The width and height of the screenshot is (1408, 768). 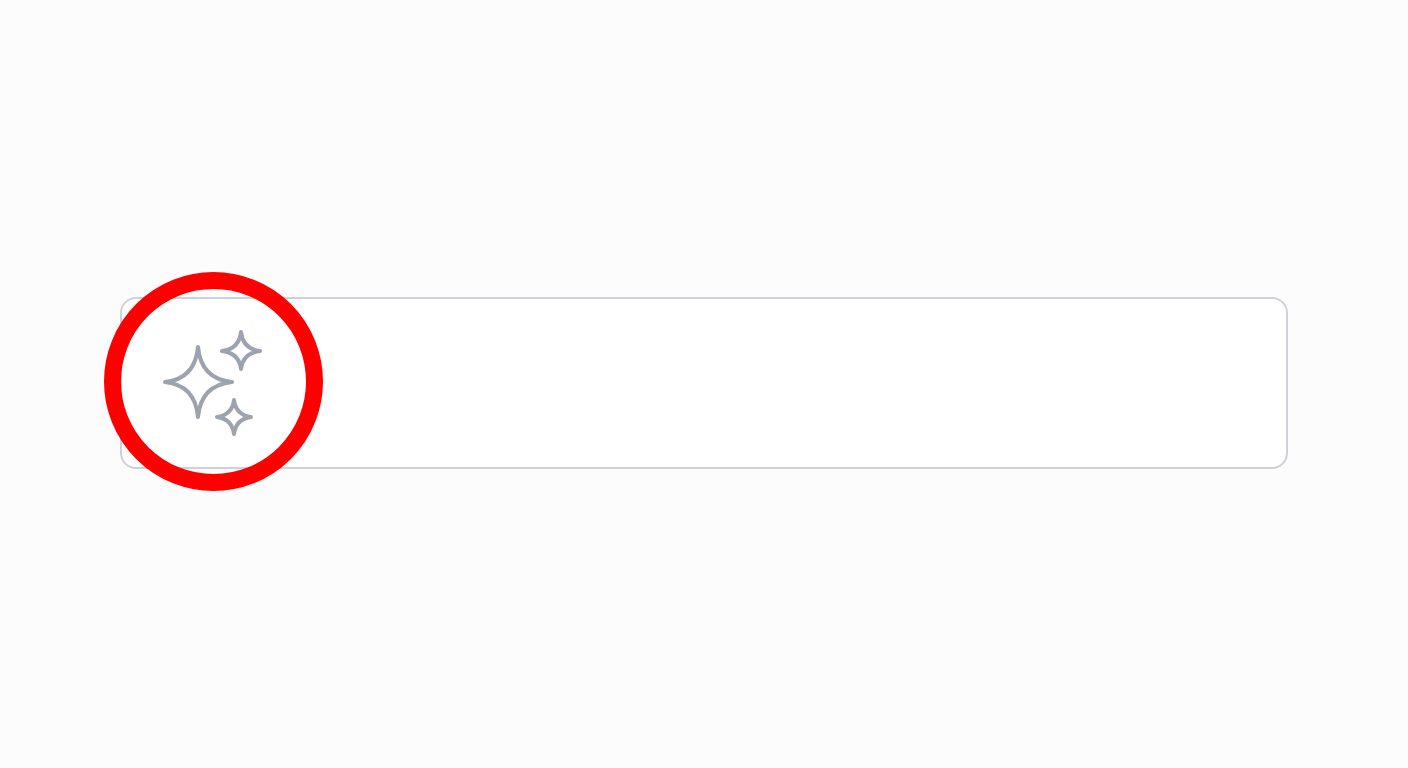 What do you see at coordinates (213, 383) in the screenshot?
I see `sparkles-icon` at bounding box center [213, 383].